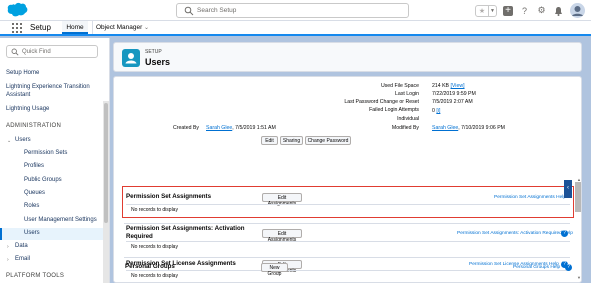  I want to click on sidebar-item-email: Email, so click(22, 259).